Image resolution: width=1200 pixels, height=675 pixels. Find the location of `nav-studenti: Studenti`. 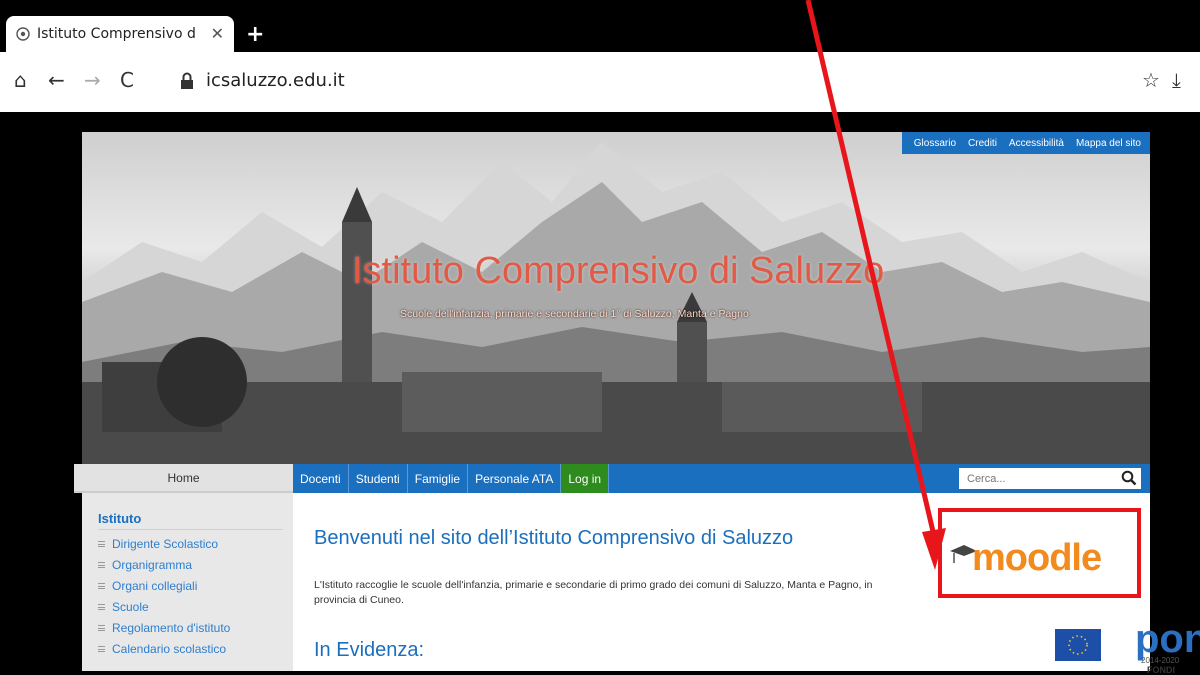

nav-studenti: Studenti is located at coordinates (378, 478).